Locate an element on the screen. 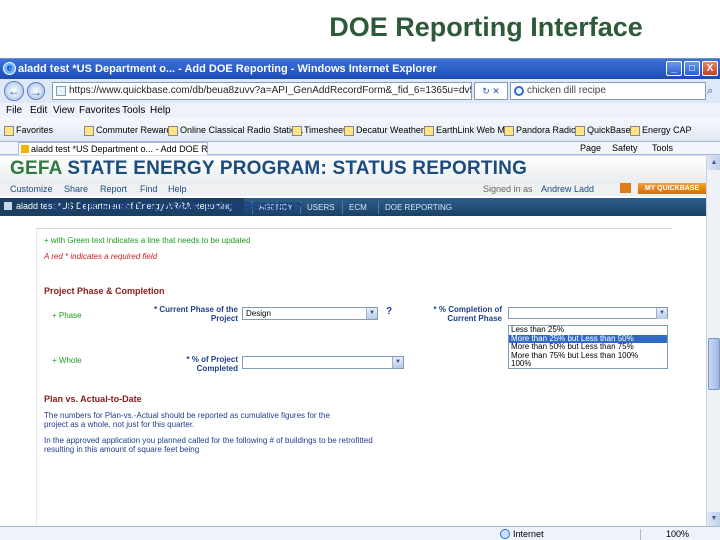 This screenshot has height=540, width=720. fav-commuter-rewards: Commuter Rewards is located at coordinates (130, 130).